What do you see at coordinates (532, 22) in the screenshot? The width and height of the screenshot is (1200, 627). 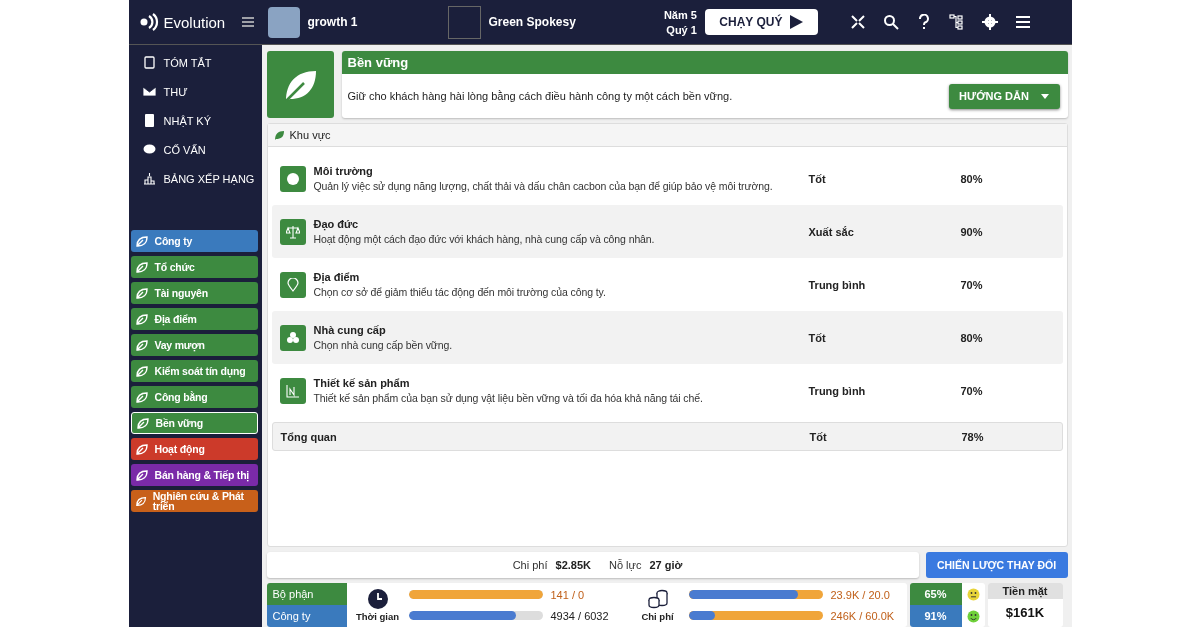 I see `company-name: Green Spokesy` at bounding box center [532, 22].